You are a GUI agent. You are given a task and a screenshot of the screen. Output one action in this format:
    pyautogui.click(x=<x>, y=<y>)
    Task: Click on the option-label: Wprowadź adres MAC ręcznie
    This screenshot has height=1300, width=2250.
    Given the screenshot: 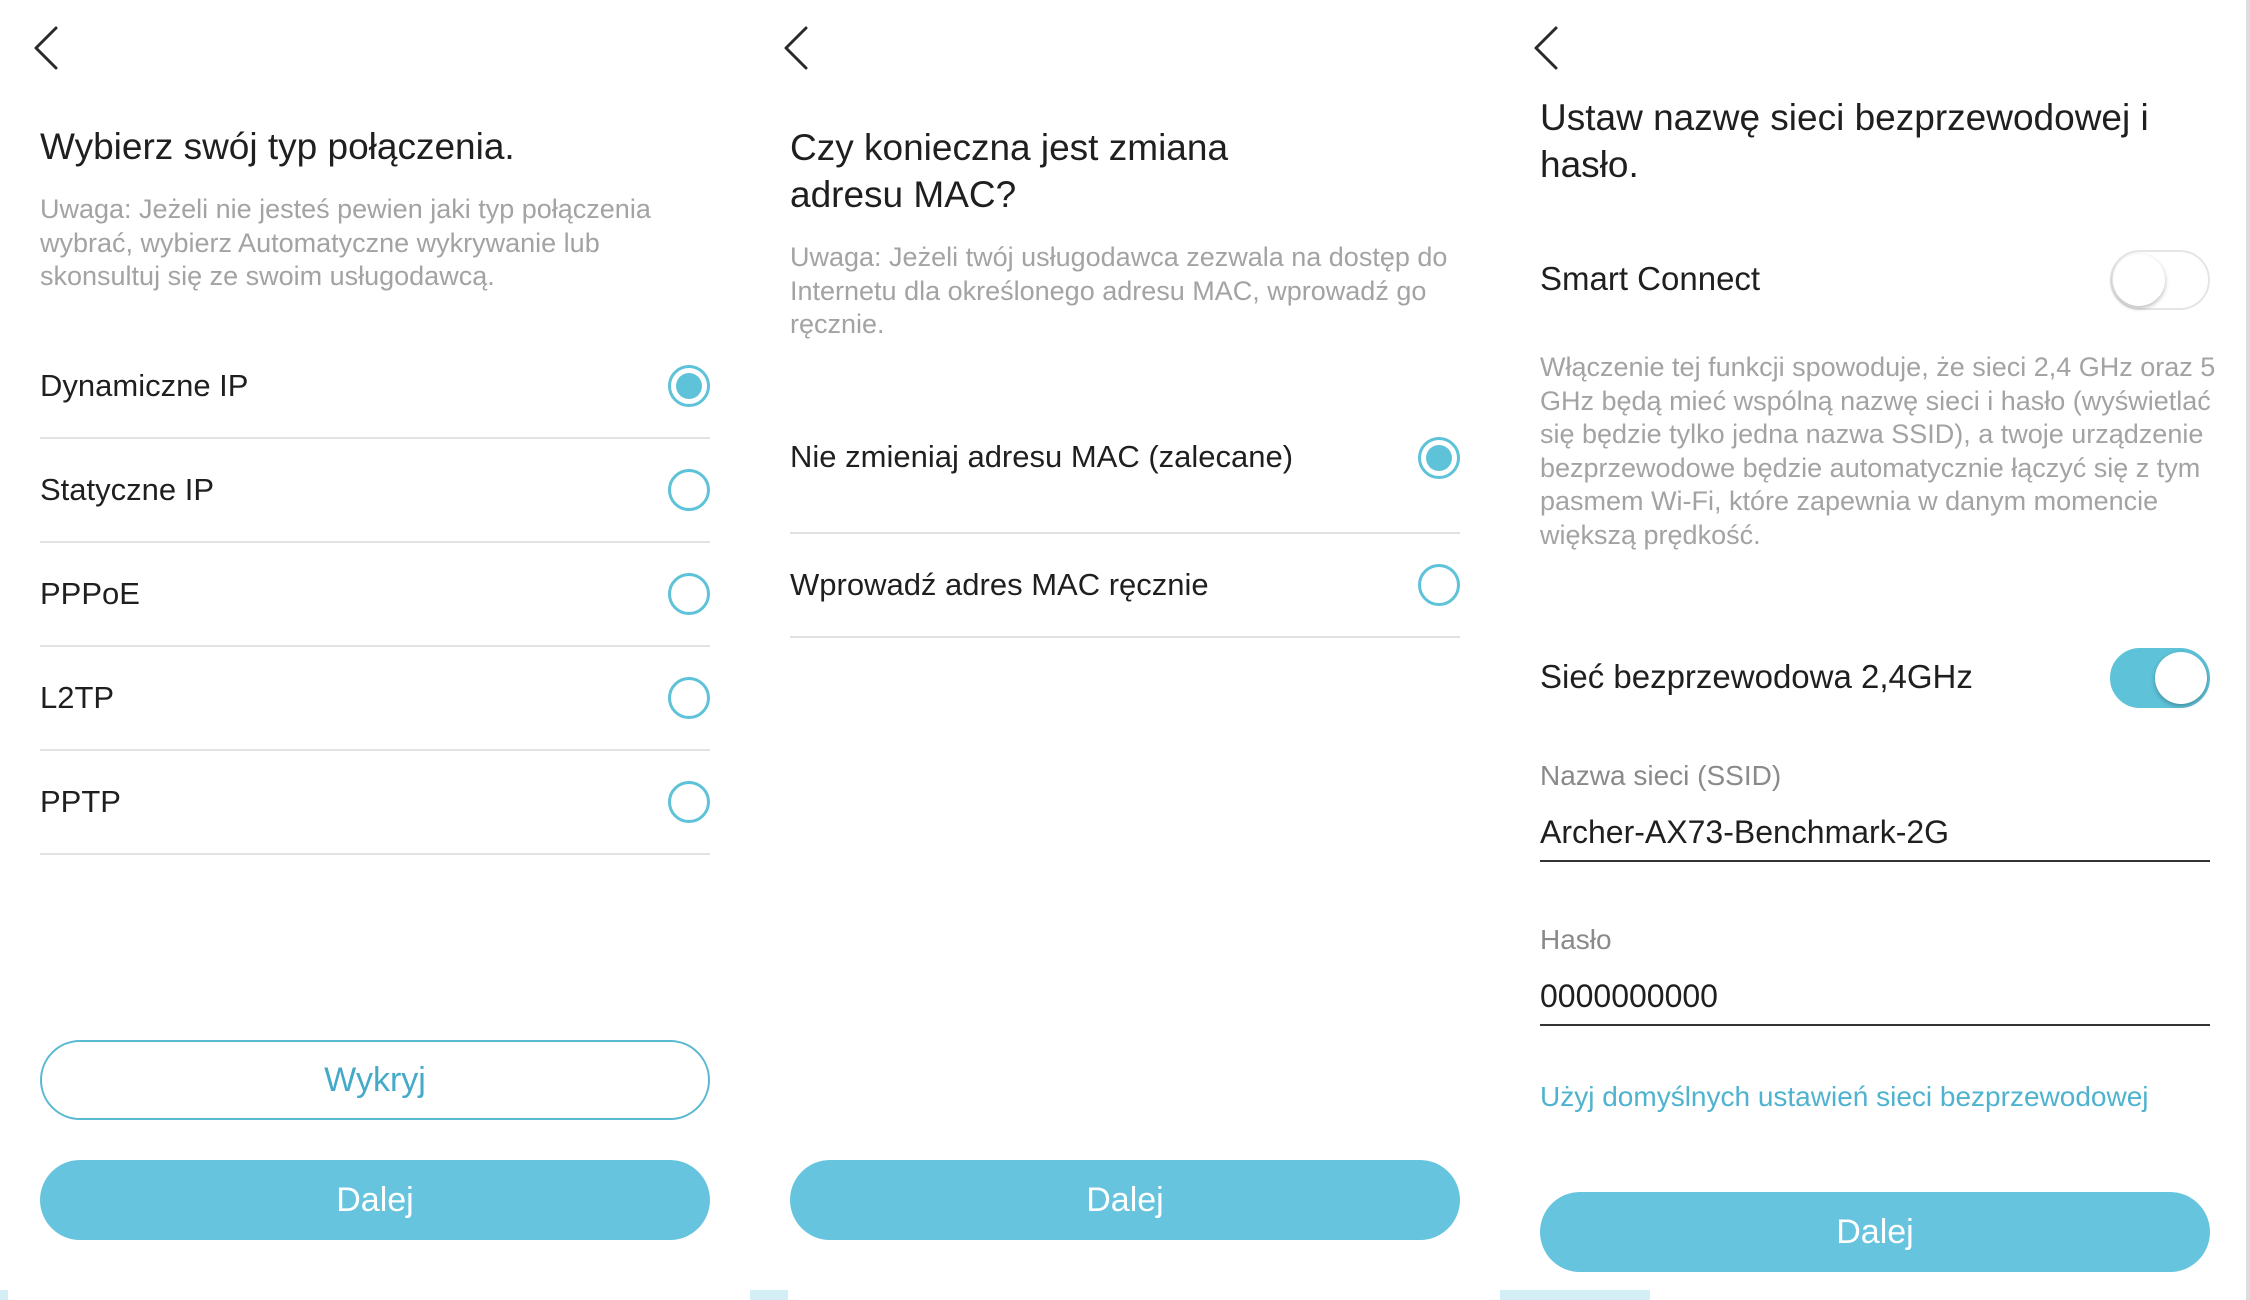 What is the action you would take?
    pyautogui.click(x=999, y=584)
    